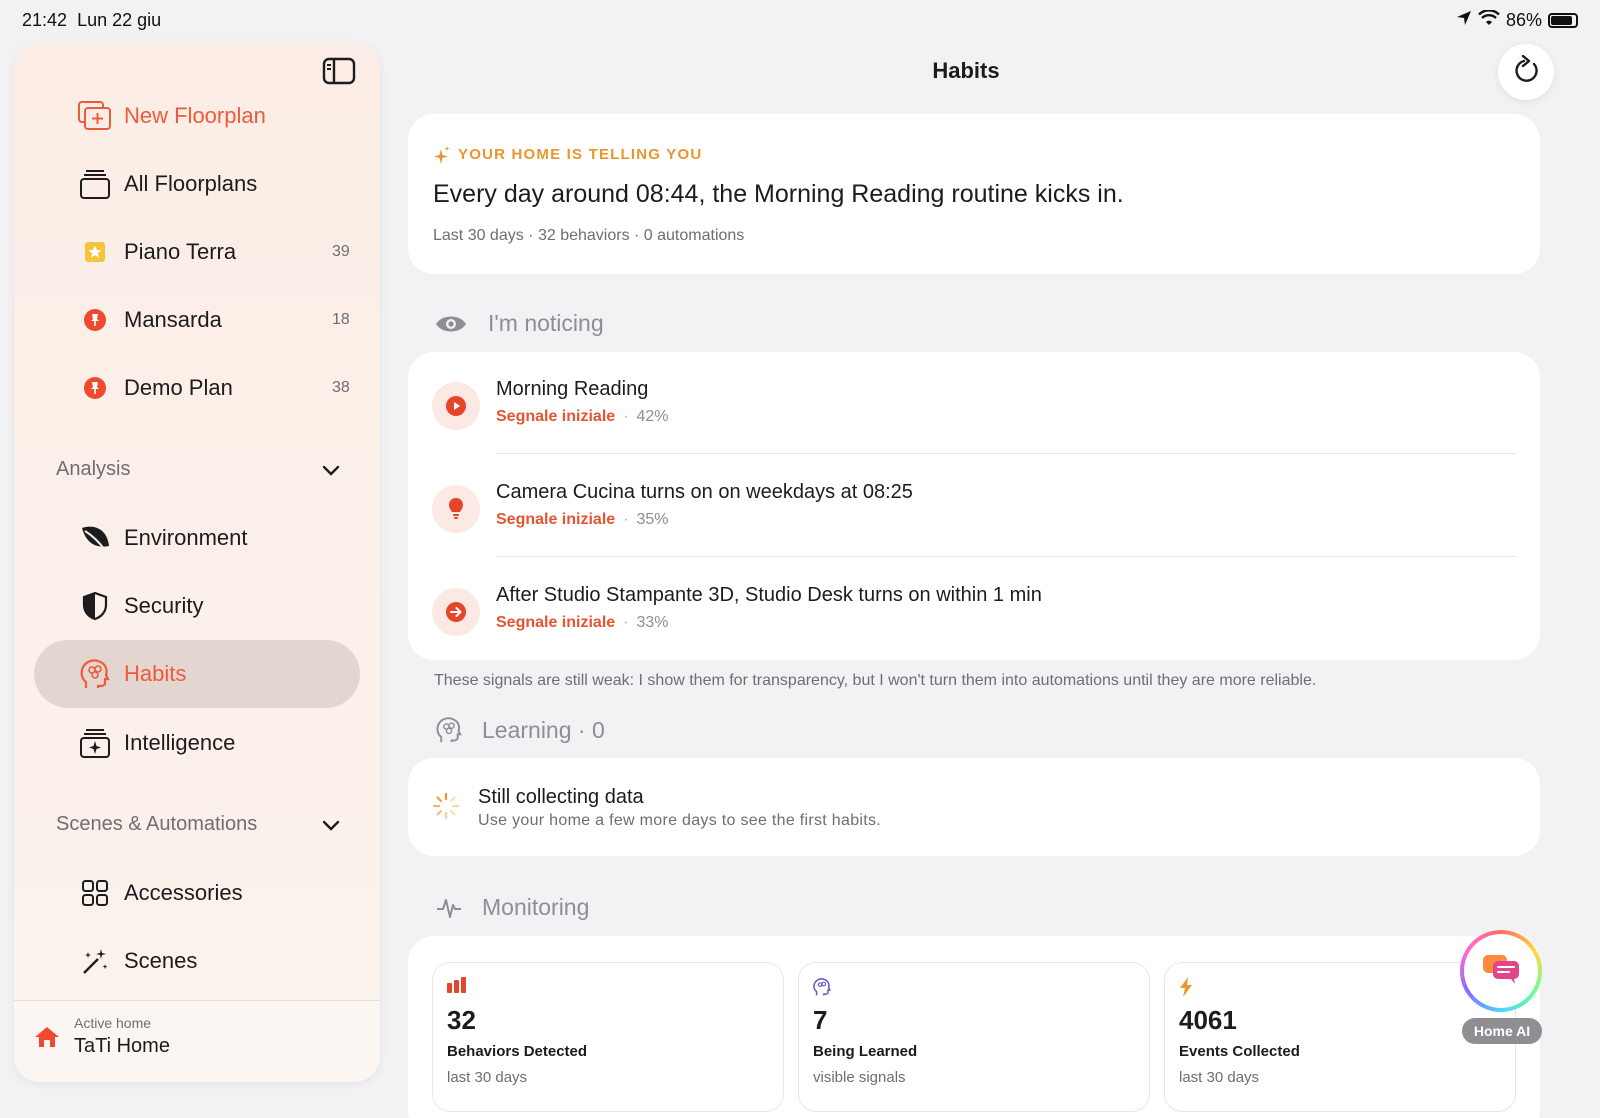  I want to click on sidebar-item-label: All Floorplans, so click(191, 183).